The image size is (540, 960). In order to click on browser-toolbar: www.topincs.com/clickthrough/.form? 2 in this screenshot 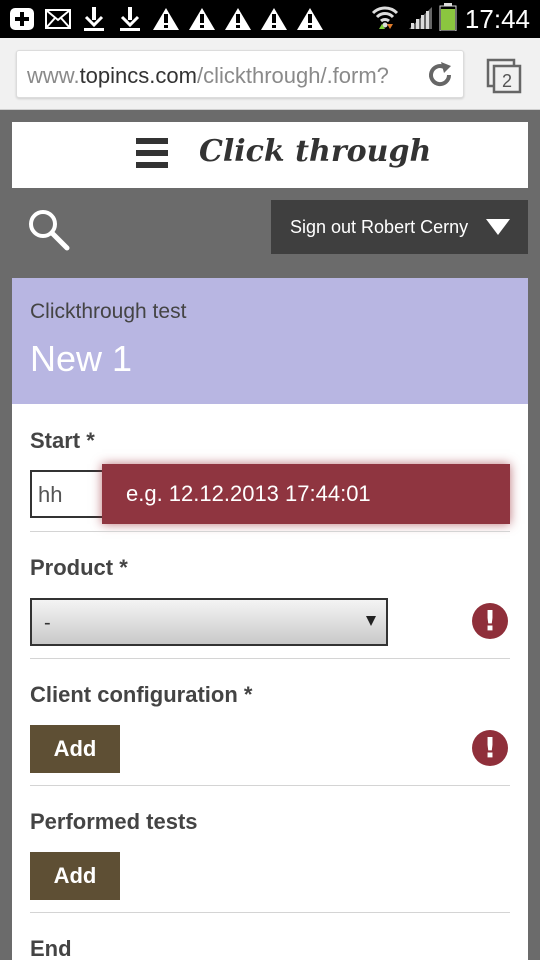, I will do `click(270, 74)`.